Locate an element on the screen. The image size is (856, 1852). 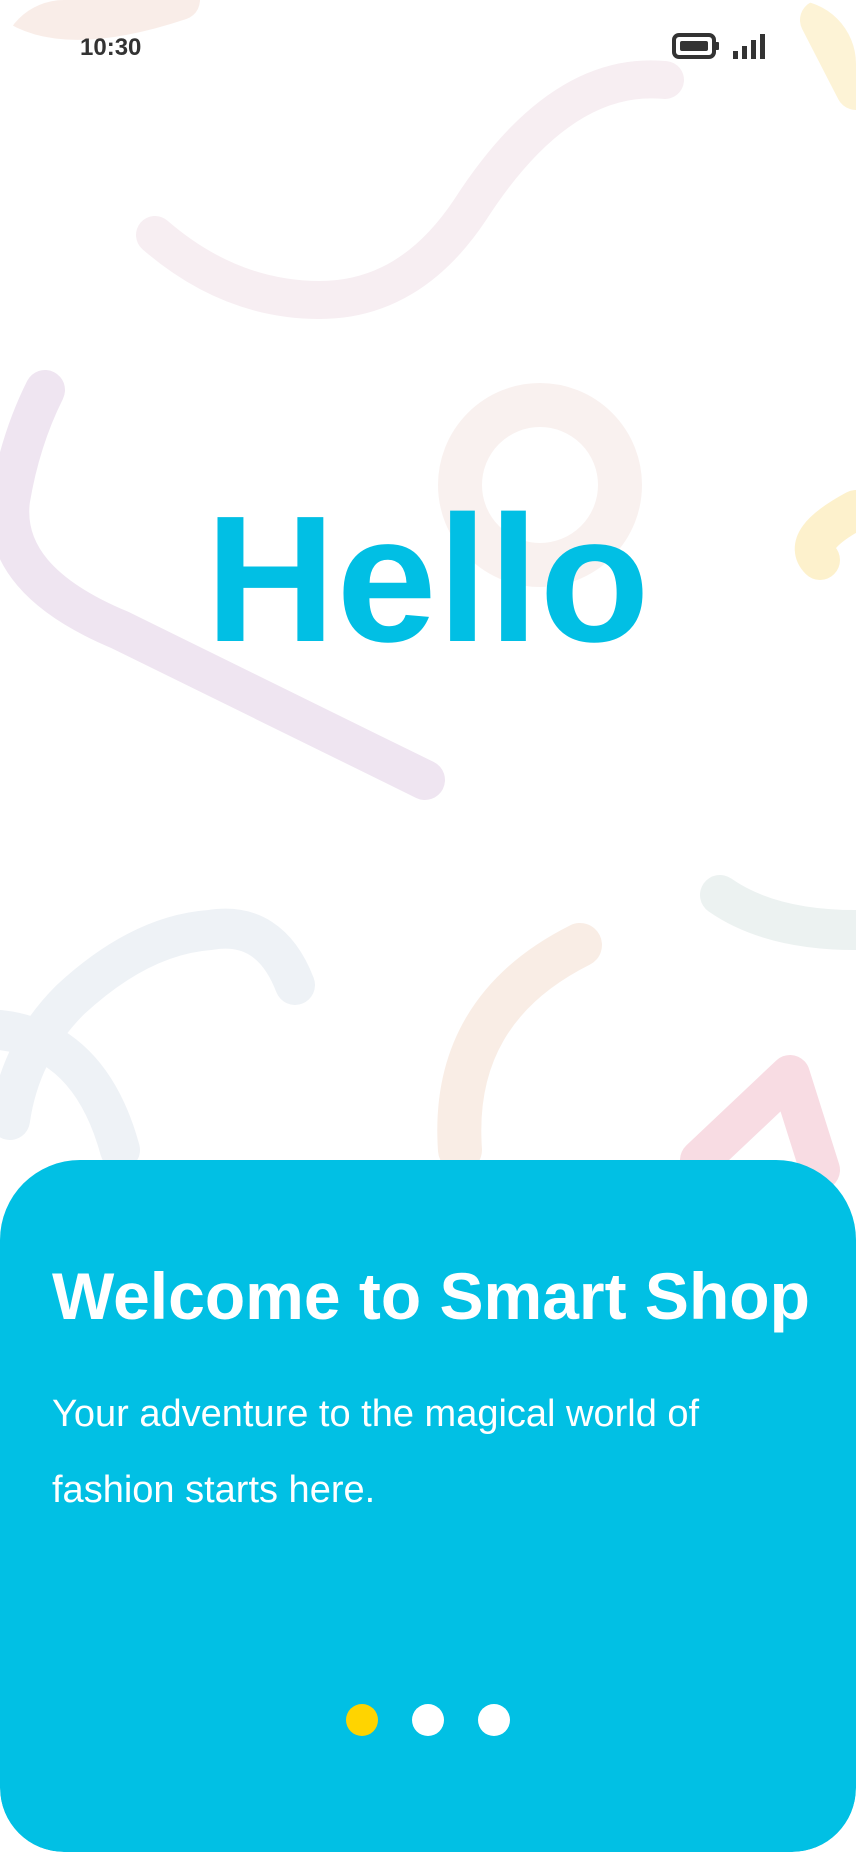
status-icons is located at coordinates (720, 48).